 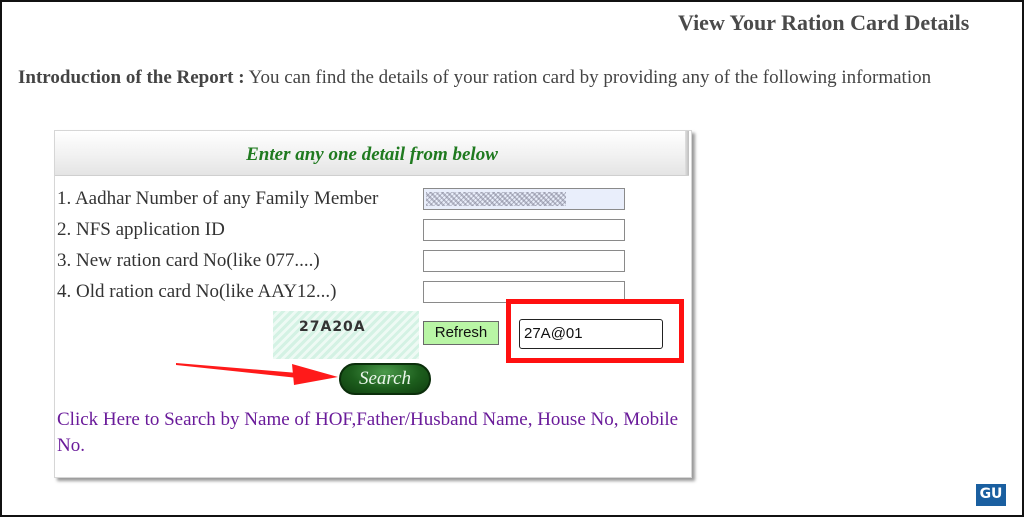 I want to click on panel-heading: Enter any one detail from below, so click(x=372, y=154).